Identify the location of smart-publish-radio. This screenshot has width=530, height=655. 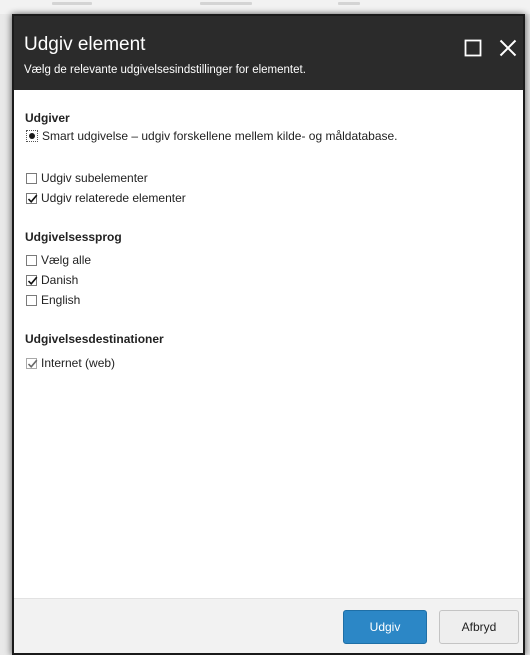
(32, 136).